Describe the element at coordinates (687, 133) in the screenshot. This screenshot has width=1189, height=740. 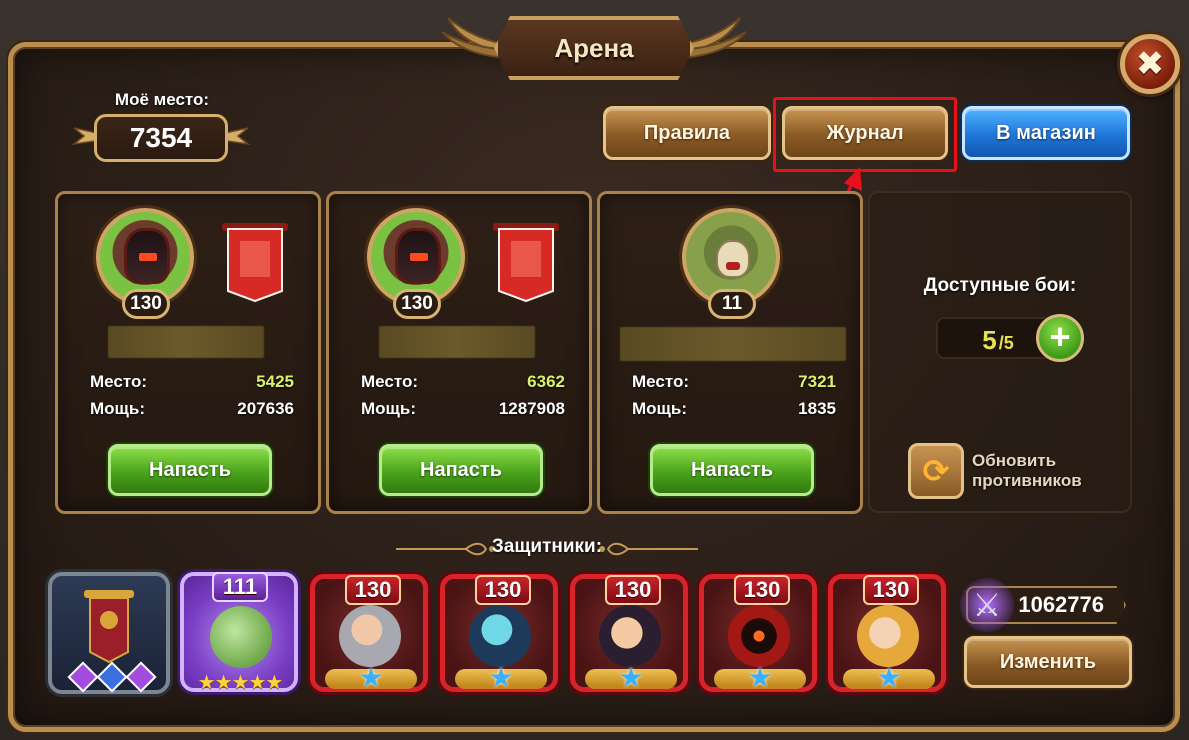
I see `rules-button: Правила` at that location.